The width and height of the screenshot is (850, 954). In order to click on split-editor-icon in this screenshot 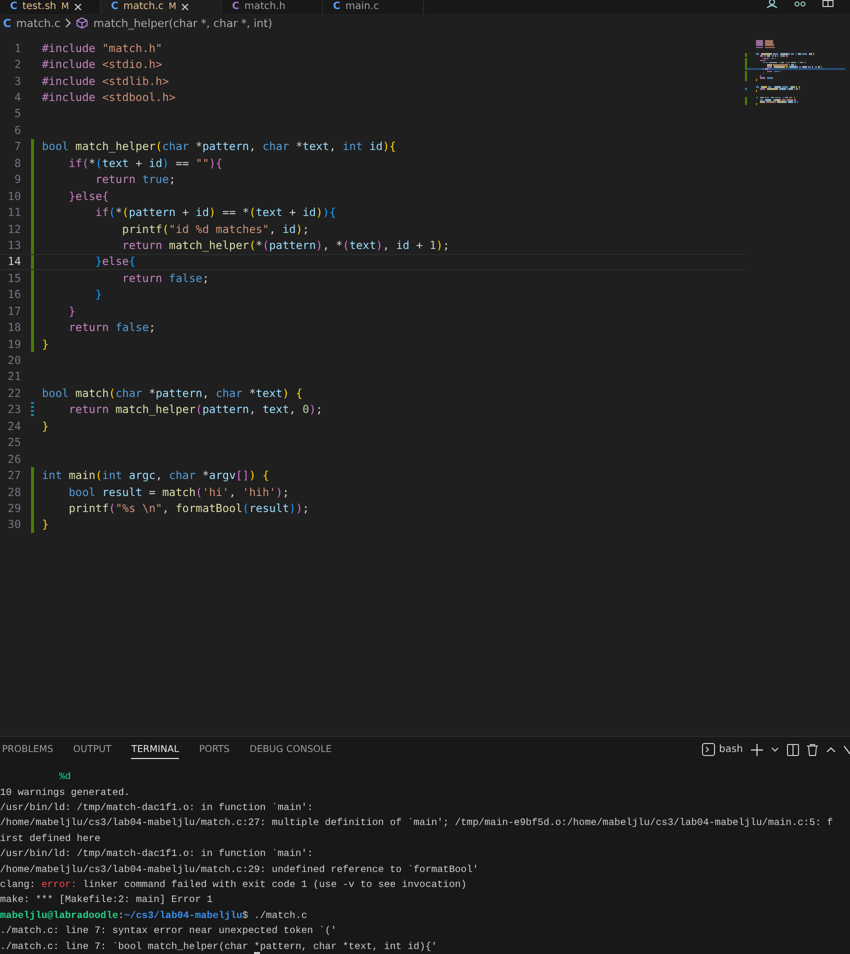, I will do `click(828, 4)`.